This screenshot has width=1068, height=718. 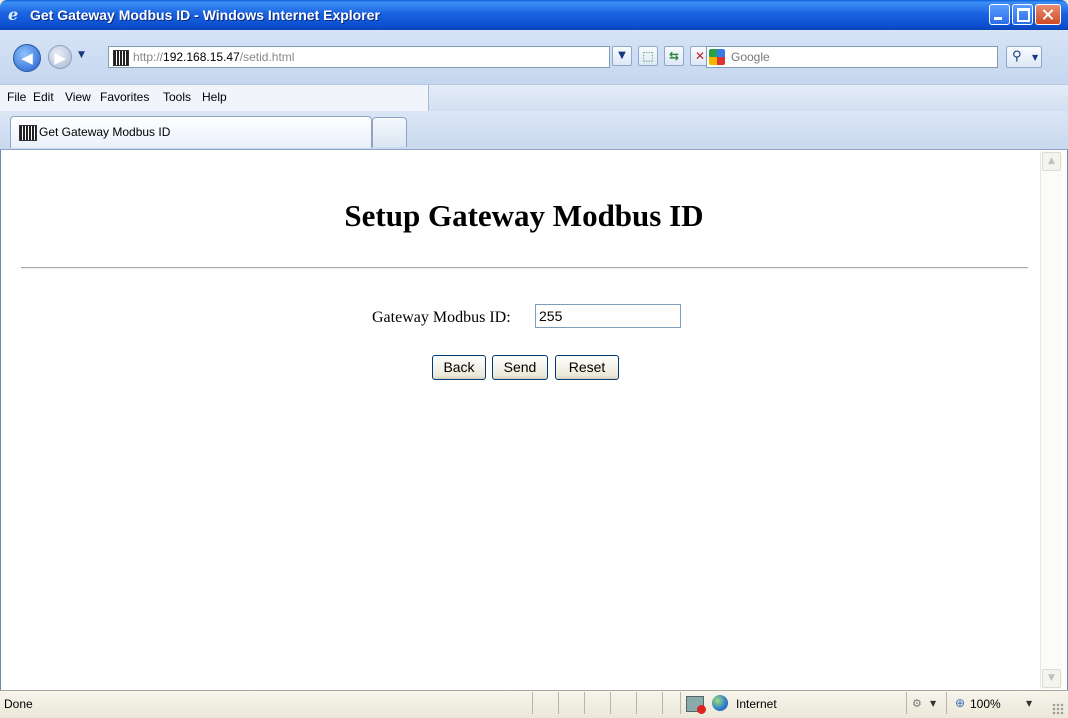 I want to click on address-dropdown-icon: ▼, so click(x=622, y=56).